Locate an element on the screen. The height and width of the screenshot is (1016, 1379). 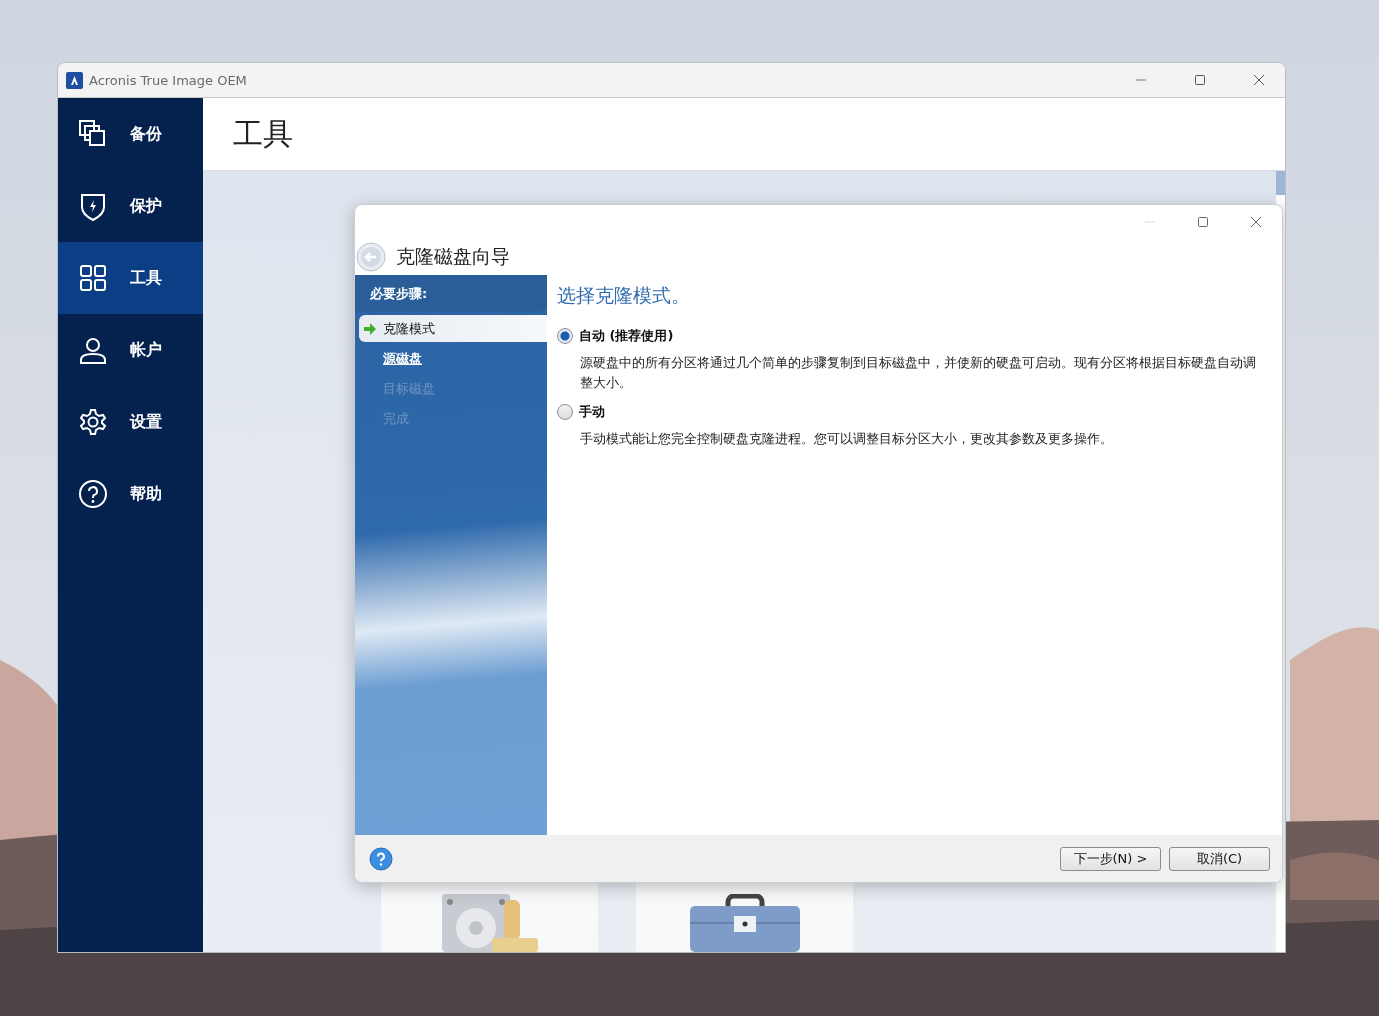
option-description: 手动模式能让您完全控制硬盘克隆进程。您可以调整目标分区大小，更改其参数及更多操作。 is located at coordinates (846, 439).